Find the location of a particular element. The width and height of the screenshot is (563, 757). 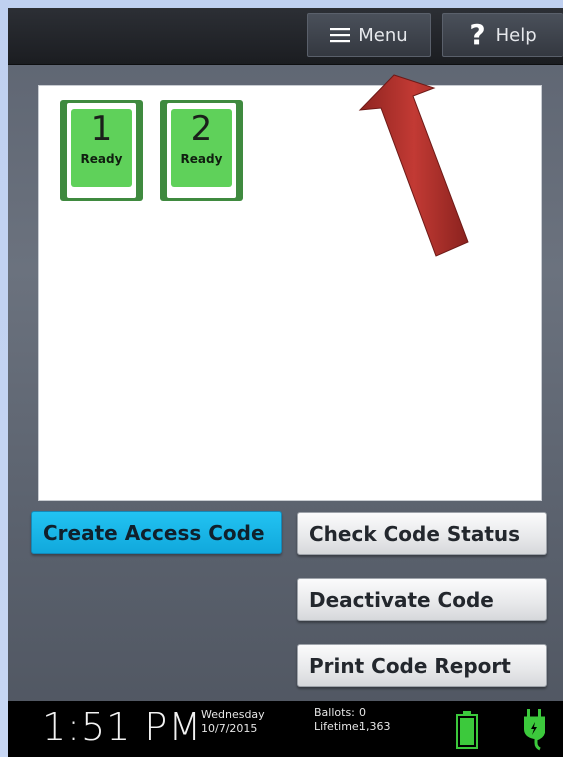

weekday: Wednesday is located at coordinates (233, 714).